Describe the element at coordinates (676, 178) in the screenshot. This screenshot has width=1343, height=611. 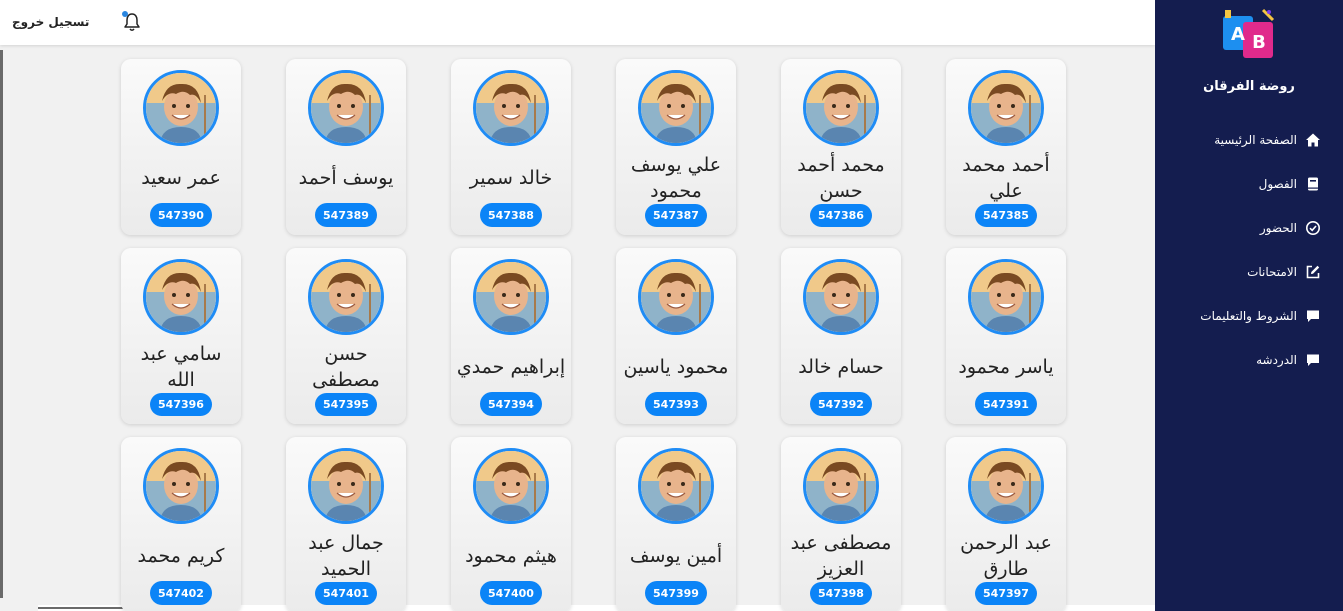
I see `student-name: علي يوسف محمود` at that location.